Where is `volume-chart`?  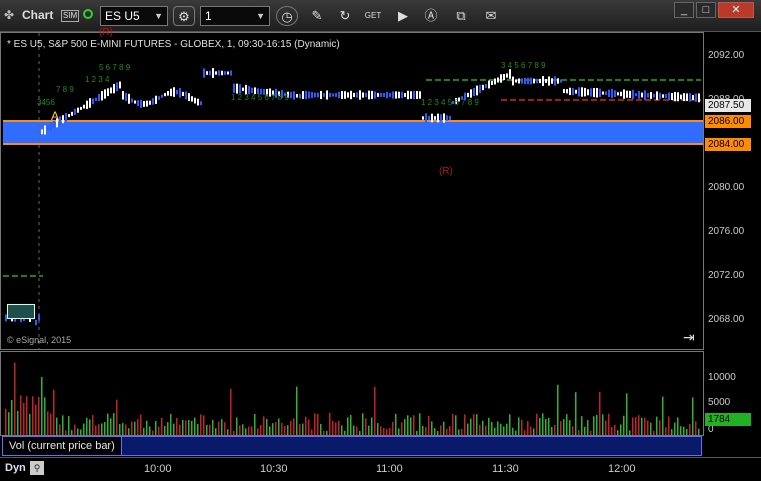
volume-chart is located at coordinates (352, 398).